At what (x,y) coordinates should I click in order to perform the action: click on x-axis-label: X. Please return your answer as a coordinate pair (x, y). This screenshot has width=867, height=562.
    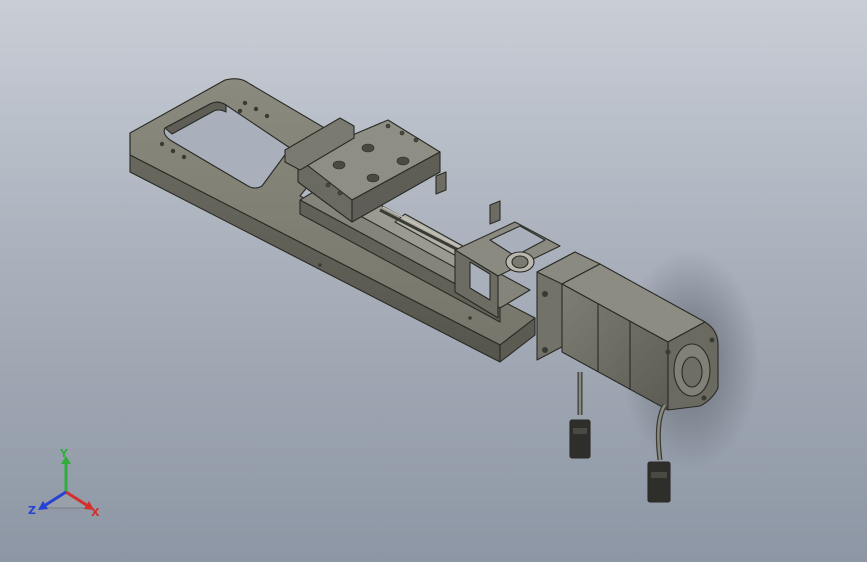
    Looking at the image, I should click on (95, 512).